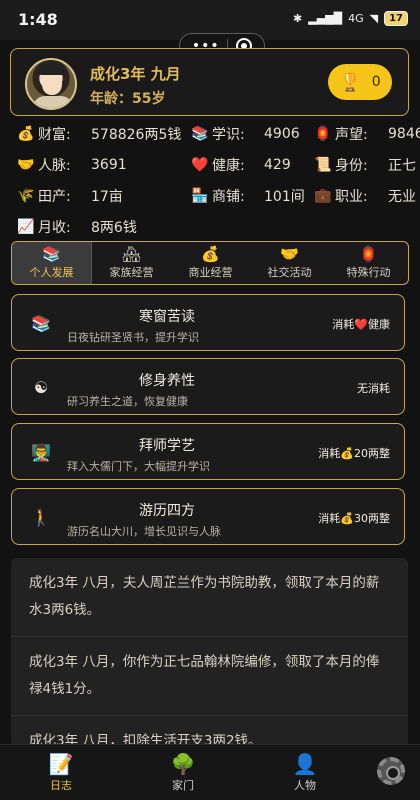  Describe the element at coordinates (107, 197) in the screenshot. I see `stat-value: 17亩` at that location.